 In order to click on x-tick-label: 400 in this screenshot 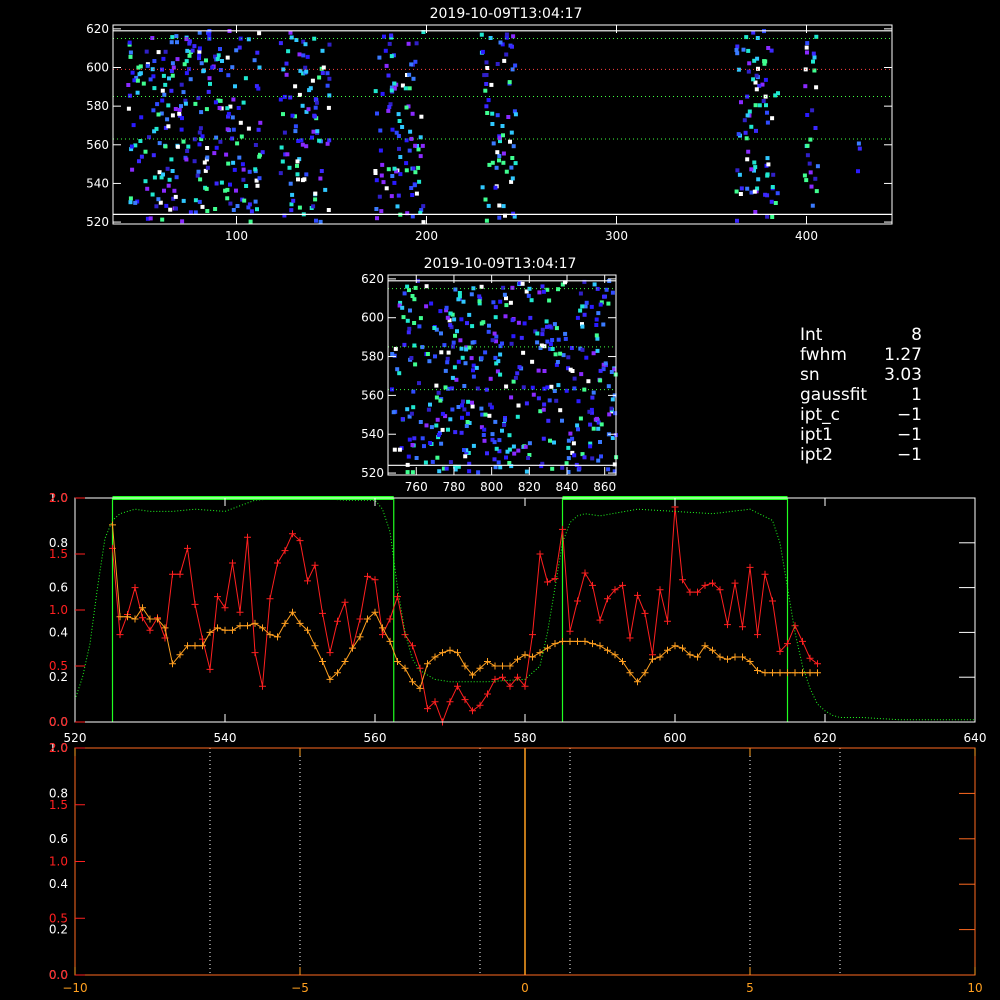, I will do `click(806, 236)`.